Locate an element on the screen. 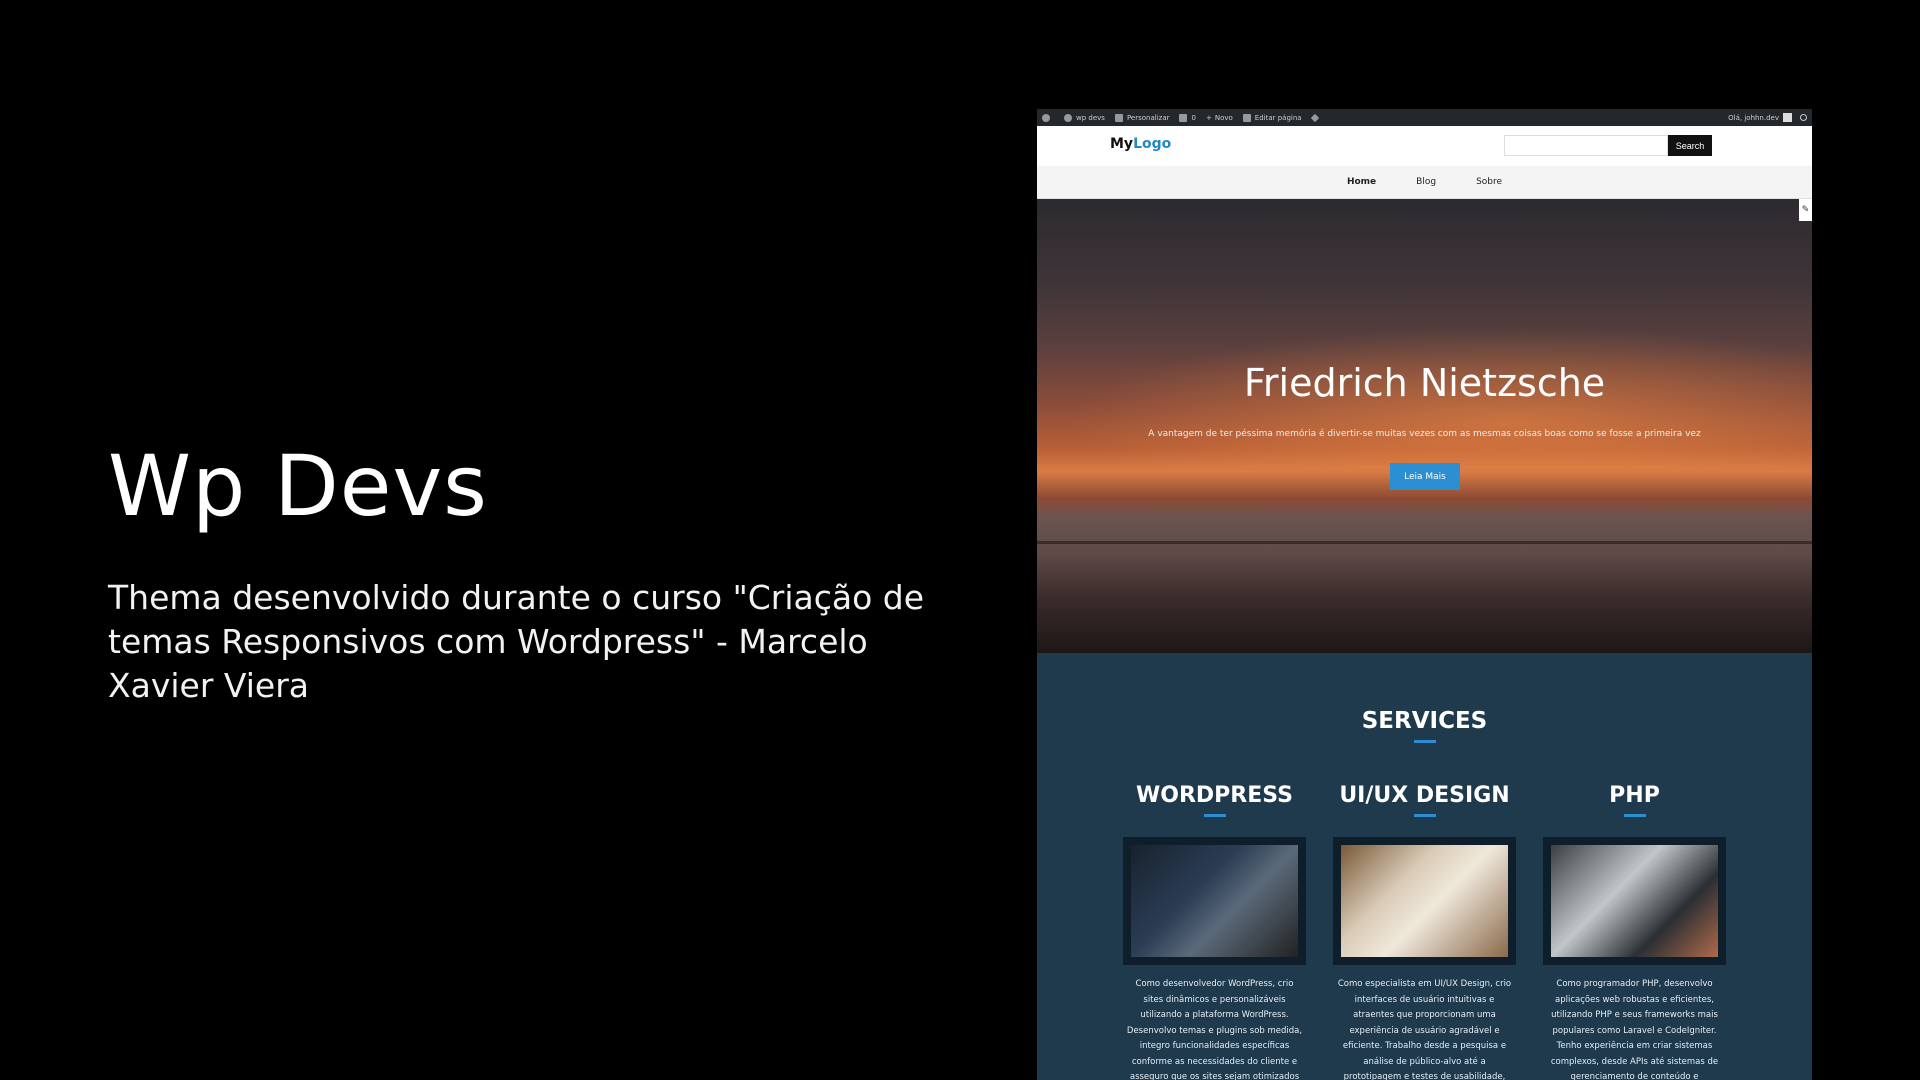 This screenshot has width=1920, height=1080. service-card-title: UI/UX DESIGN is located at coordinates (1424, 795).